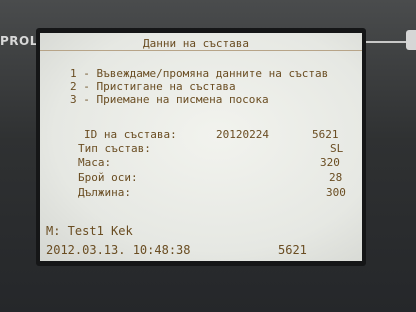  What do you see at coordinates (242, 134) in the screenshot?
I see `id-value: 20120224` at bounding box center [242, 134].